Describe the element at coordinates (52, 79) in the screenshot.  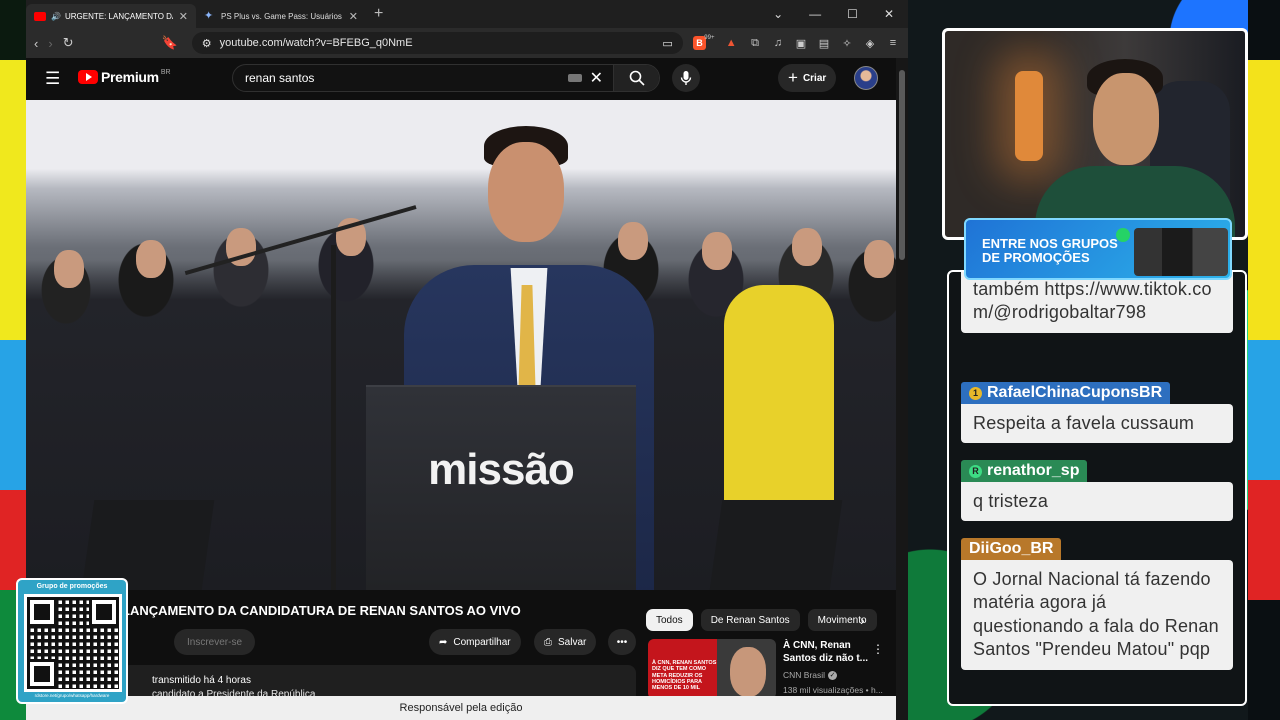
I see `hamburger-menu-icon: ☰` at that location.